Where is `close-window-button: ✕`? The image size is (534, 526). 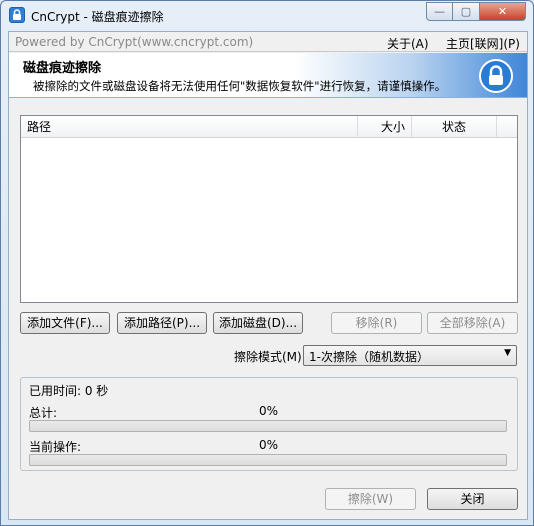 close-window-button: ✕ is located at coordinates (503, 11).